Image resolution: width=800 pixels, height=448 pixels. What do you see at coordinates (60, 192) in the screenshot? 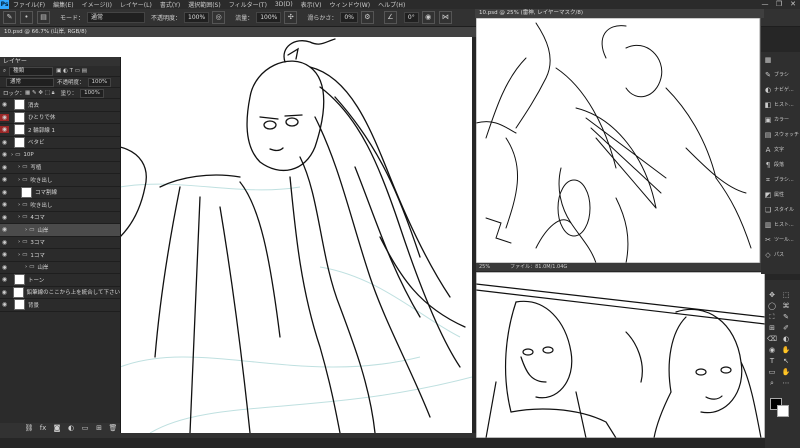
I see `layer-row: ◉ コマ割線` at bounding box center [60, 192].